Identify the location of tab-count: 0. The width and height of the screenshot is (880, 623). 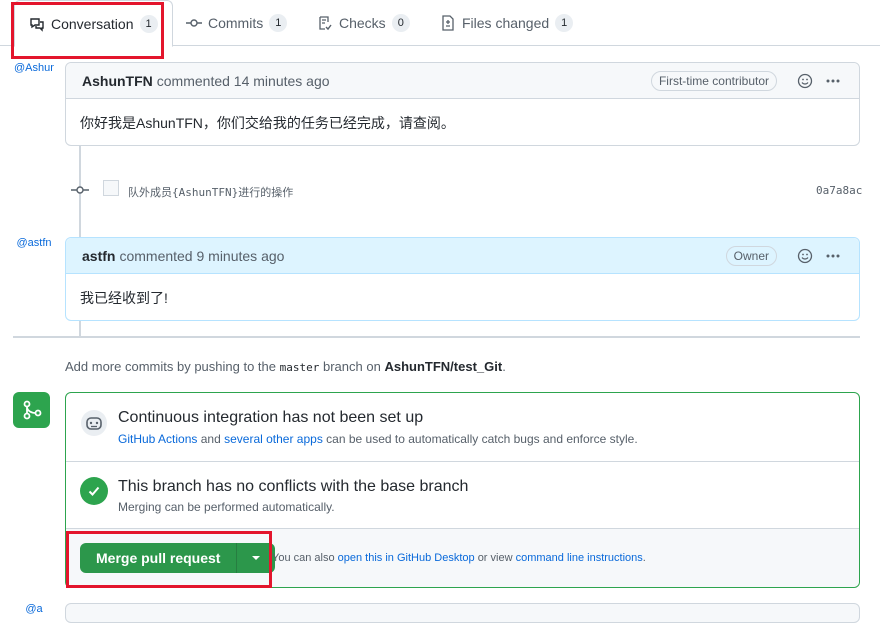
(400, 23).